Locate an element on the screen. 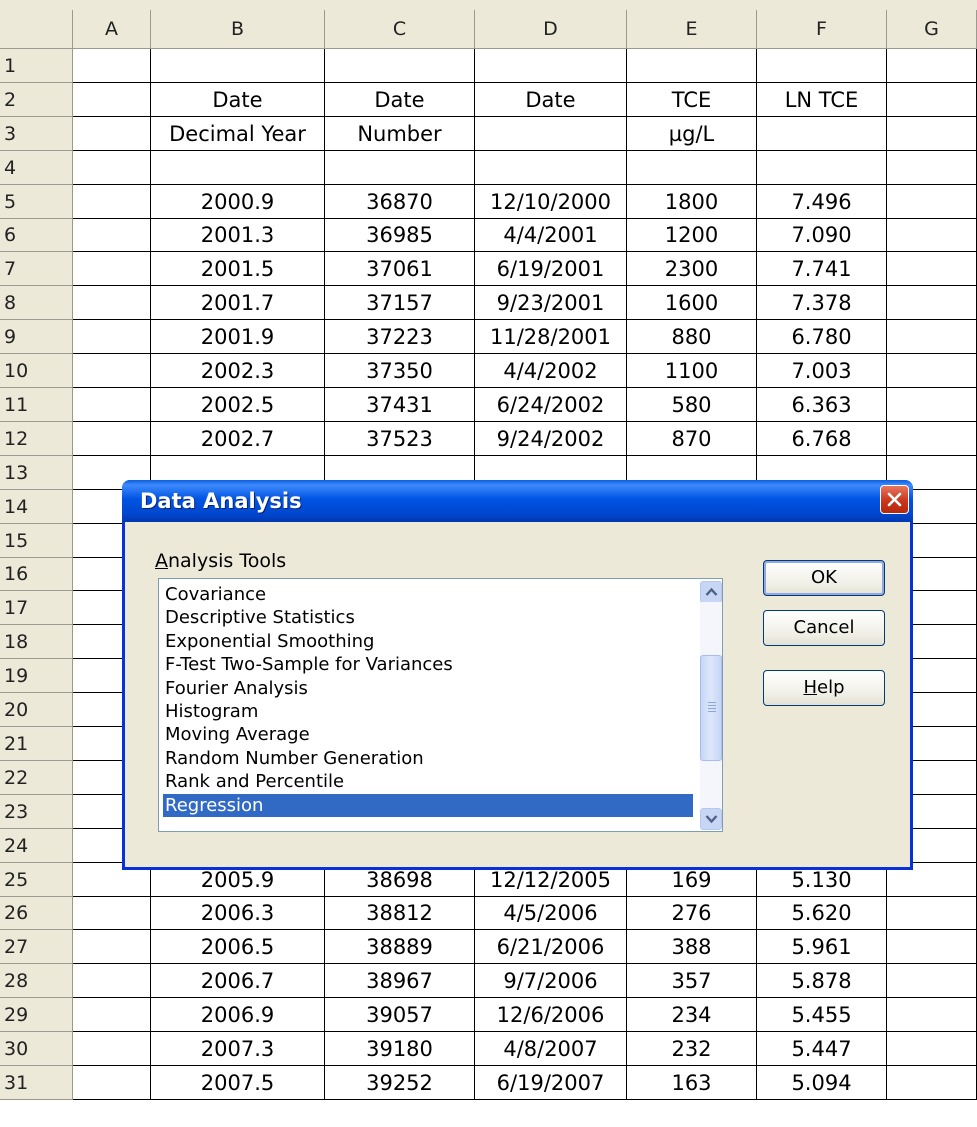 The width and height of the screenshot is (977, 1127). cell-d11: 6/24/2002 is located at coordinates (551, 405).